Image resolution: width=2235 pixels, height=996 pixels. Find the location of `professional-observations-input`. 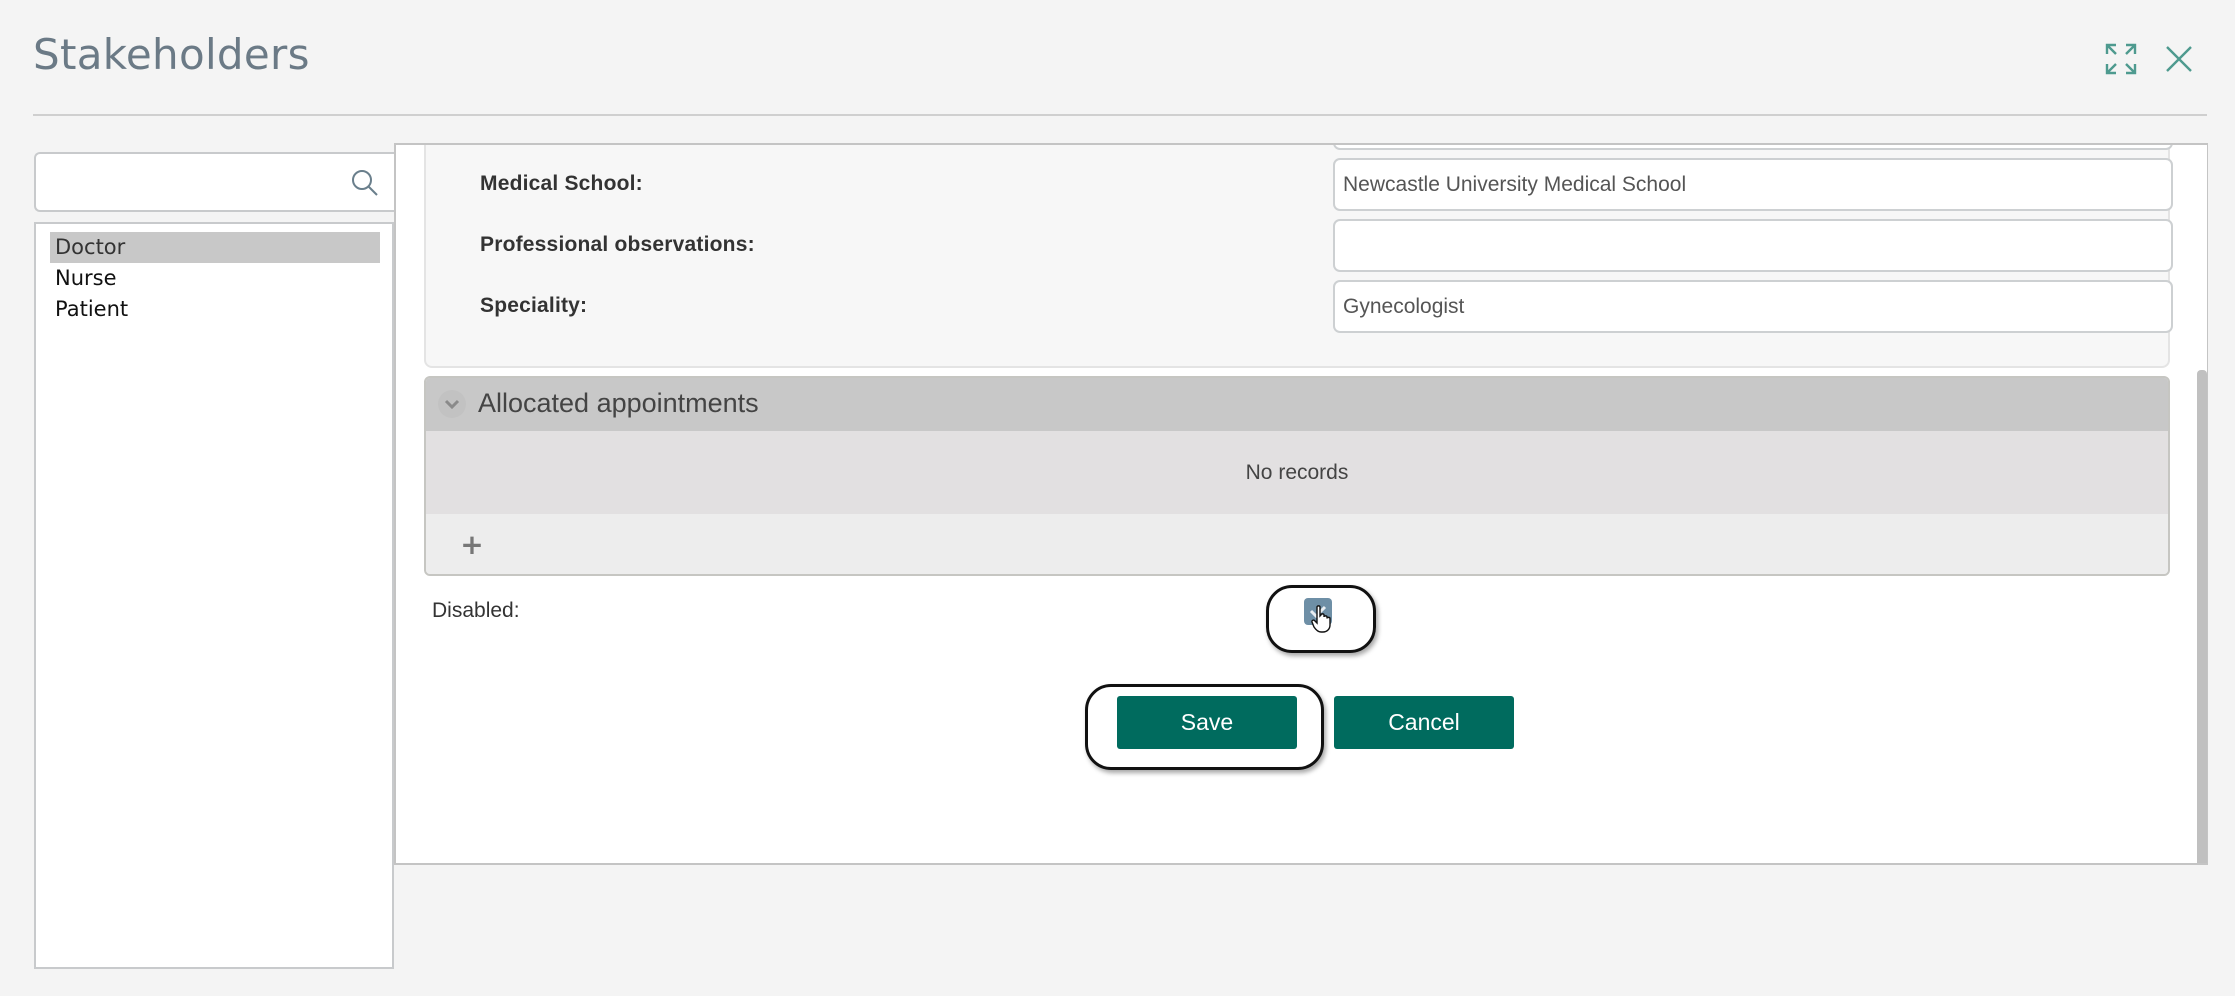

professional-observations-input is located at coordinates (1753, 245).